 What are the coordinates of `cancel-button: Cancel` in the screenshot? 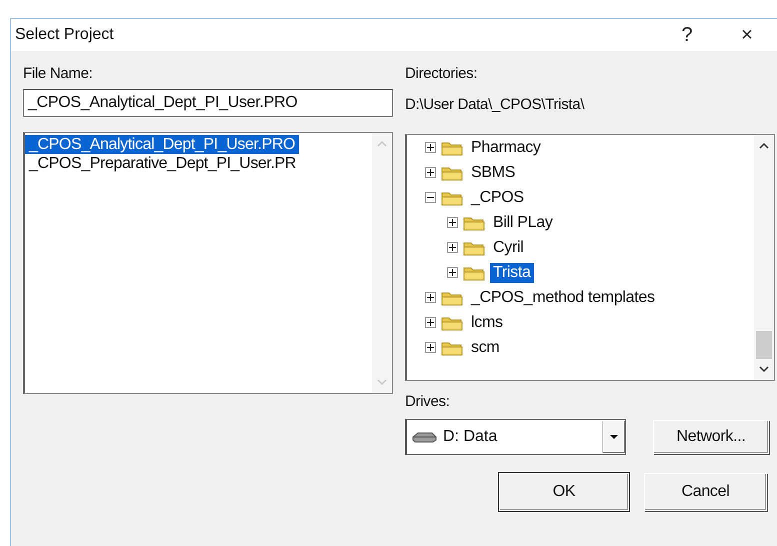 It's located at (705, 492).